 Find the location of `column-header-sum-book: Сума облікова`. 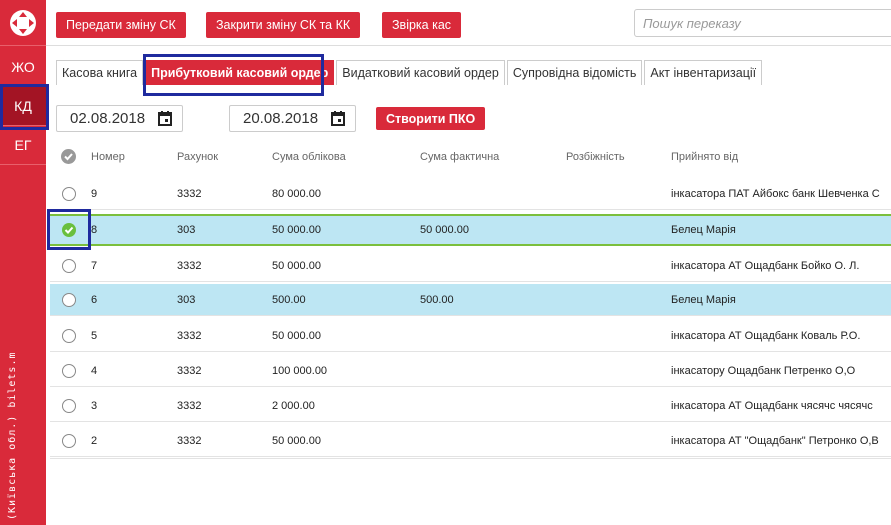

column-header-sum-book: Сума облікова is located at coordinates (309, 157).